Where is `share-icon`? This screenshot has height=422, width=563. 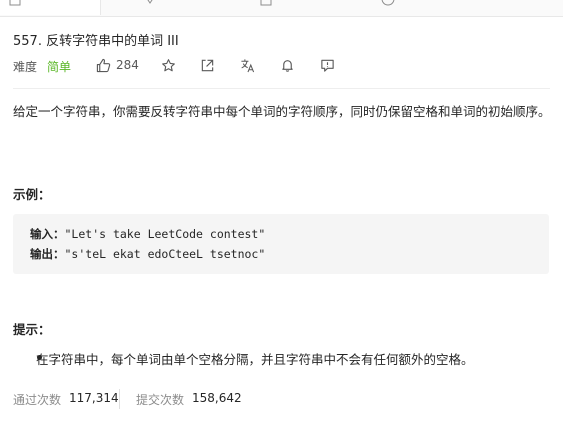 share-icon is located at coordinates (207, 65).